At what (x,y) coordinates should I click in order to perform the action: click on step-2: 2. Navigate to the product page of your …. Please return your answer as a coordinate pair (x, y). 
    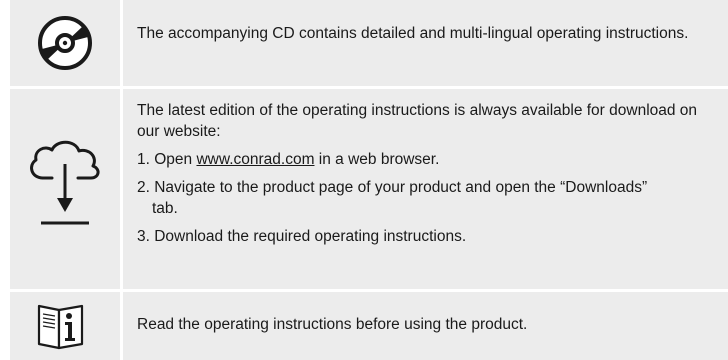
    Looking at the image, I should click on (425, 198).